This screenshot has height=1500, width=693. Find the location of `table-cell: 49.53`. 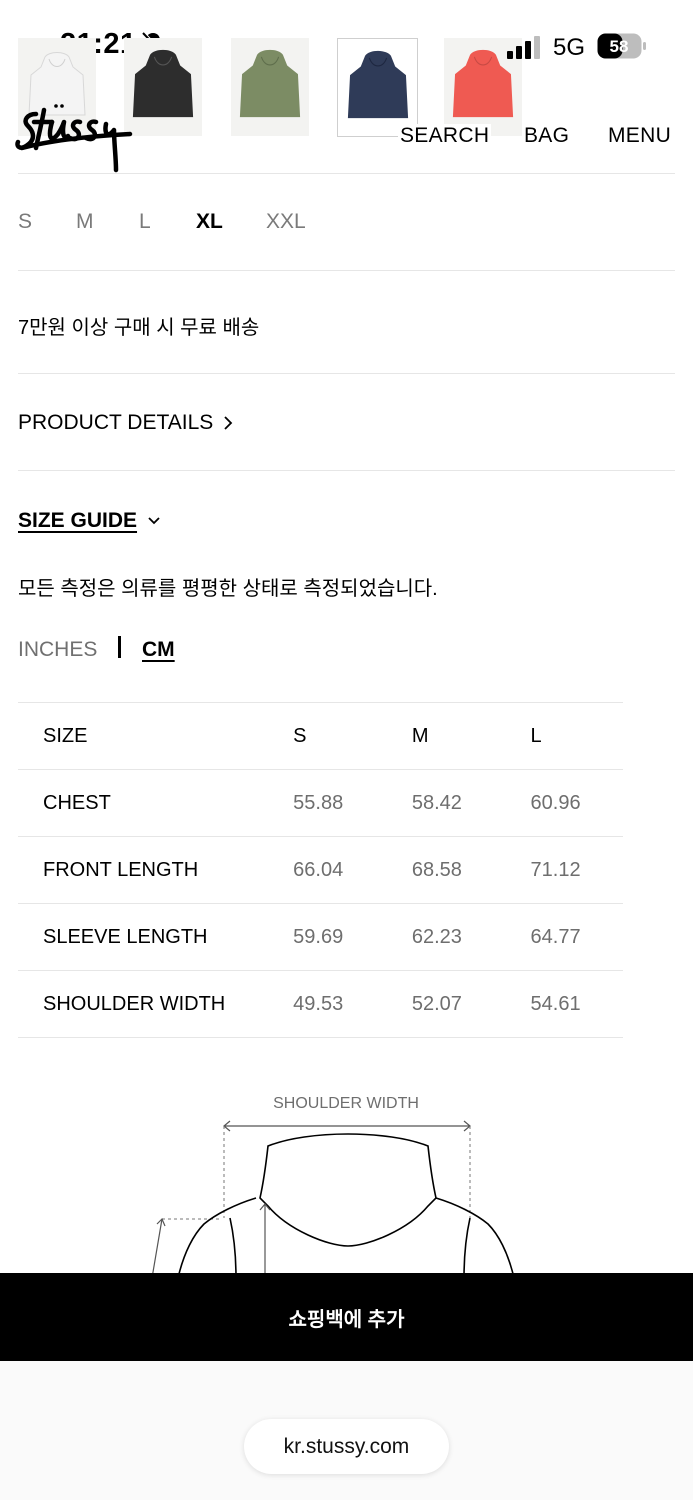

table-cell: 49.53 is located at coordinates (352, 1004).